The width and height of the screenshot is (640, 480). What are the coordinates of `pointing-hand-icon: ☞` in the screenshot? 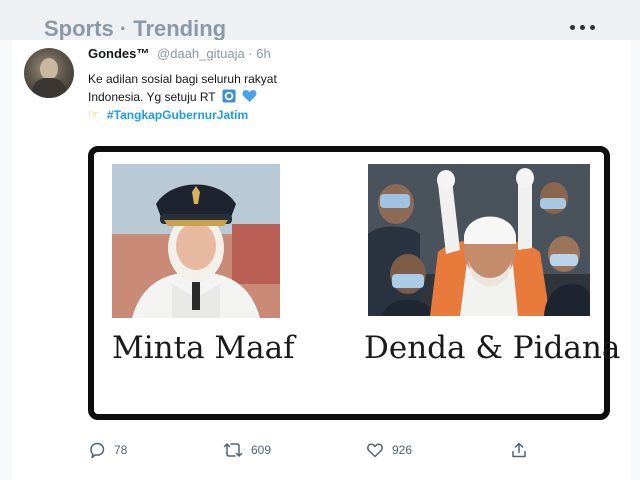 It's located at (94, 114).